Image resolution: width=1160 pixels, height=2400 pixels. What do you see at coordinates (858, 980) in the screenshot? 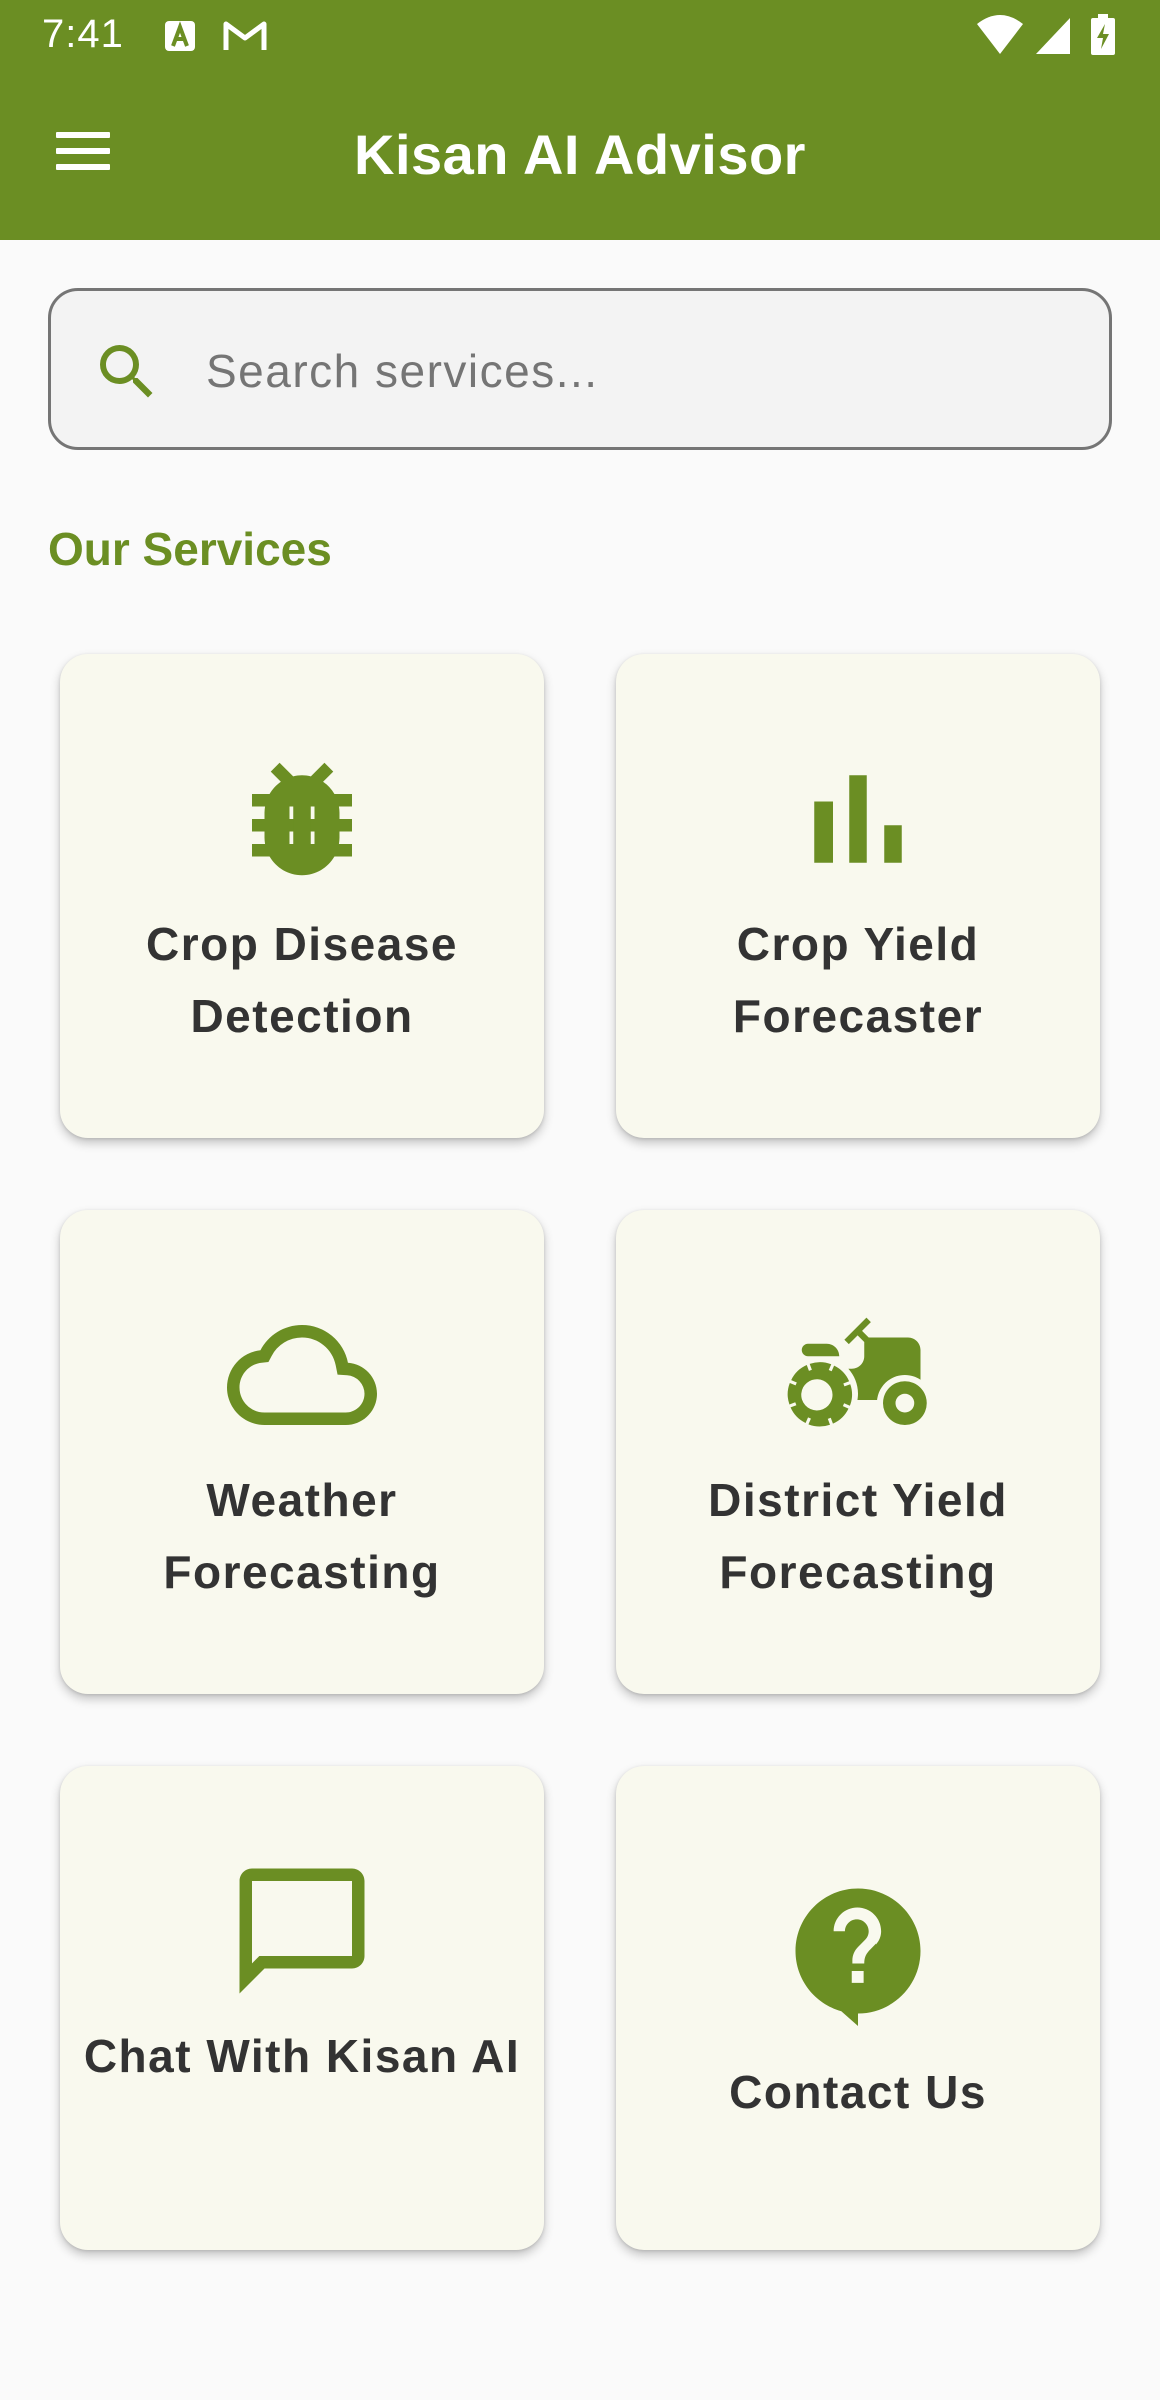
I see `service-card-label: Crop Yield Forecaster` at bounding box center [858, 980].